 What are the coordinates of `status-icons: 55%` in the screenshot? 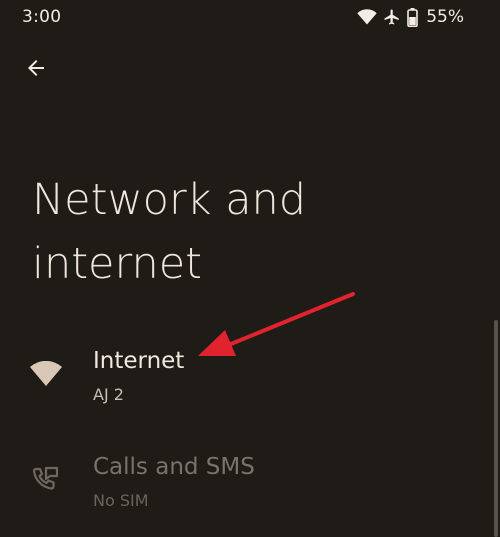 It's located at (410, 17).